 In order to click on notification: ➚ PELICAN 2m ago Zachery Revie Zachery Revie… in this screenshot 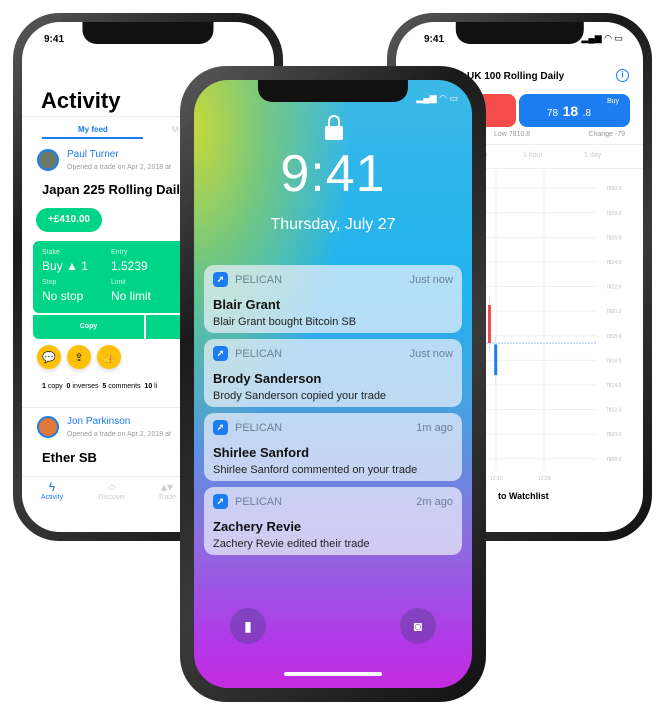, I will do `click(333, 521)`.